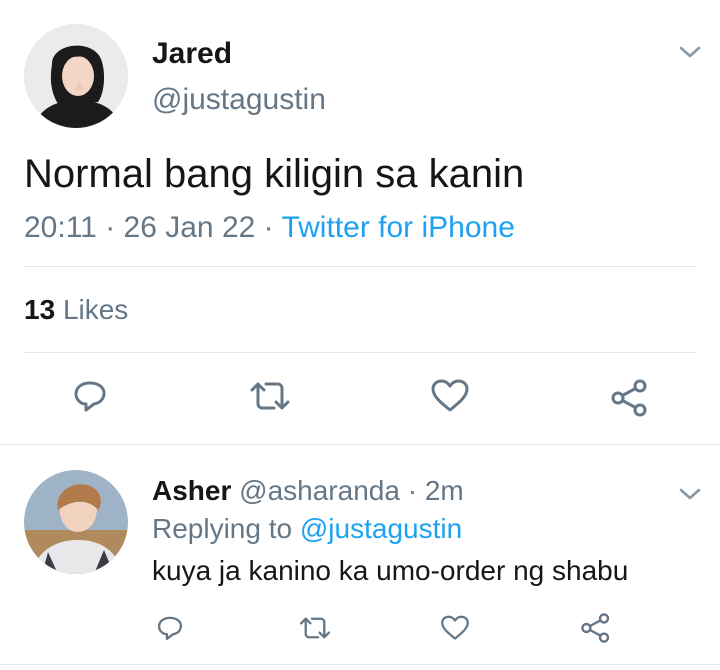  What do you see at coordinates (274, 174) in the screenshot?
I see `tweet-text: Normal bang kiligin sa kanin` at bounding box center [274, 174].